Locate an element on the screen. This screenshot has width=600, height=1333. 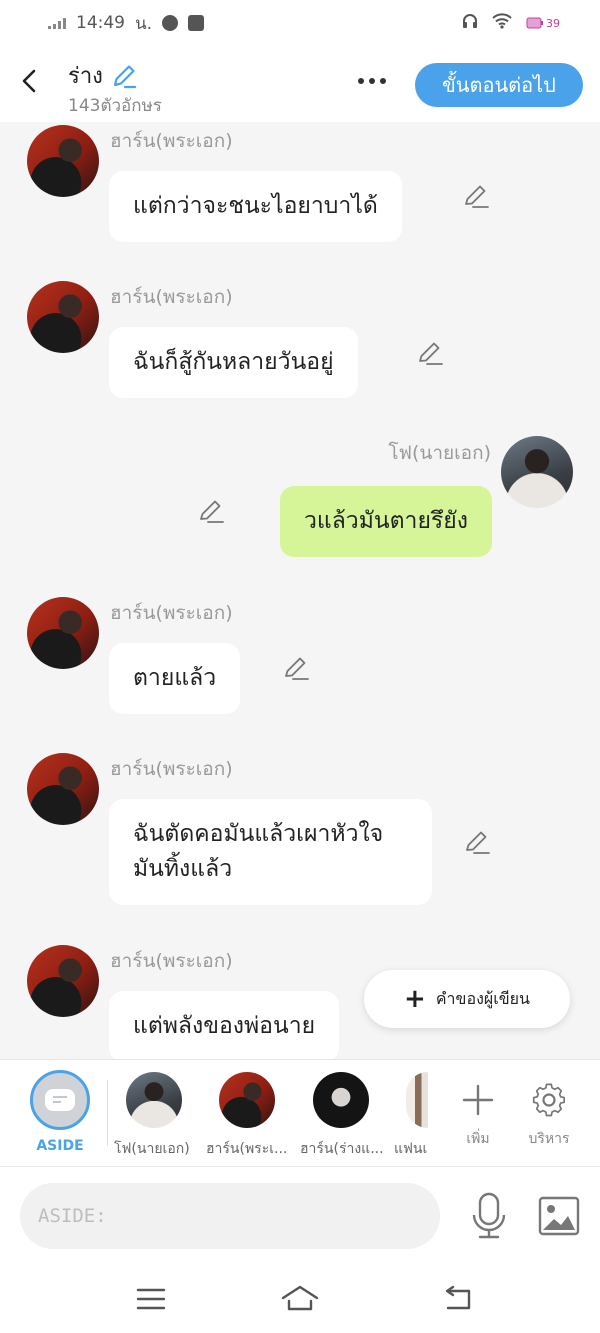
return-icon is located at coordinates (458, 1297).